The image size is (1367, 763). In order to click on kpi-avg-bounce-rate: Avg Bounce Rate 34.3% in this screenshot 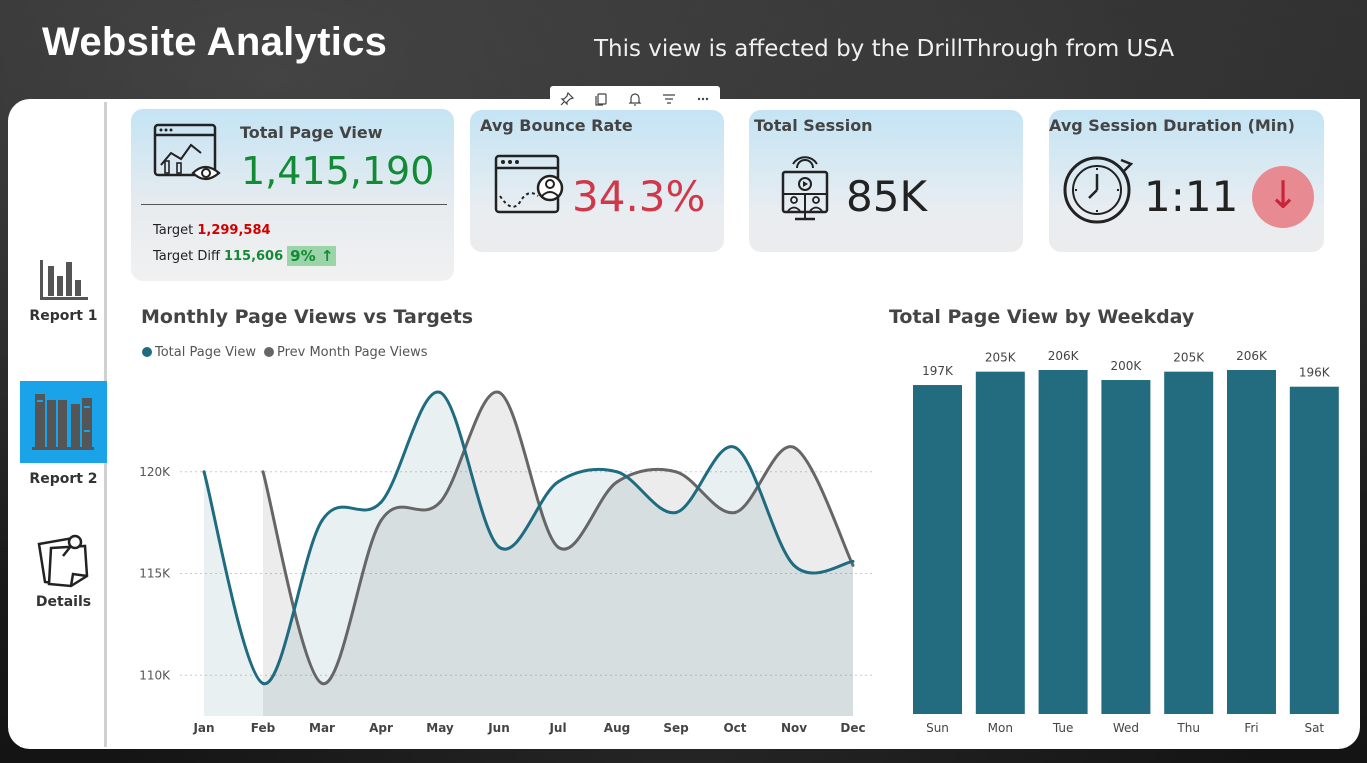, I will do `click(597, 181)`.